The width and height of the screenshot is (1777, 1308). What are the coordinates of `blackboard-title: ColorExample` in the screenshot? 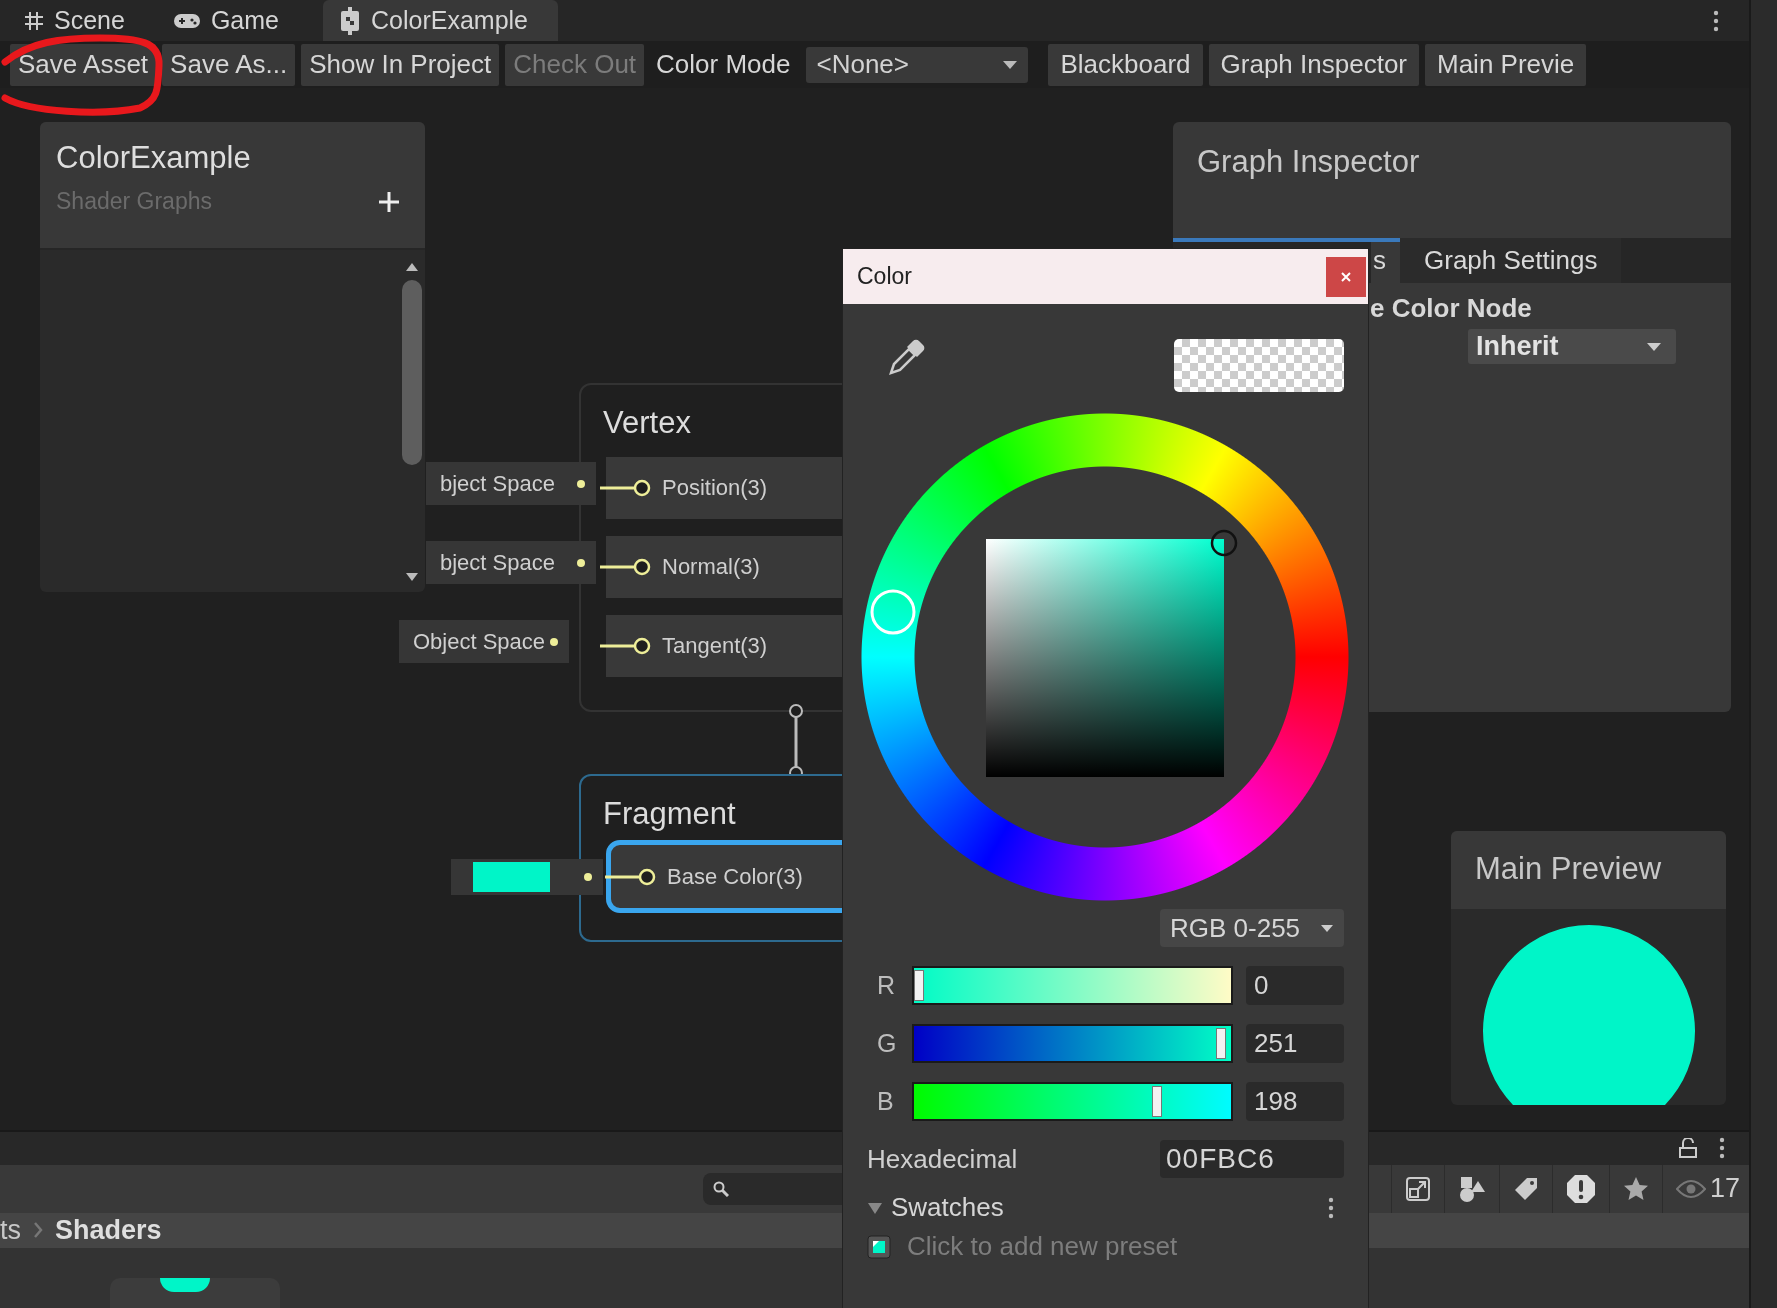 It's located at (154, 158).